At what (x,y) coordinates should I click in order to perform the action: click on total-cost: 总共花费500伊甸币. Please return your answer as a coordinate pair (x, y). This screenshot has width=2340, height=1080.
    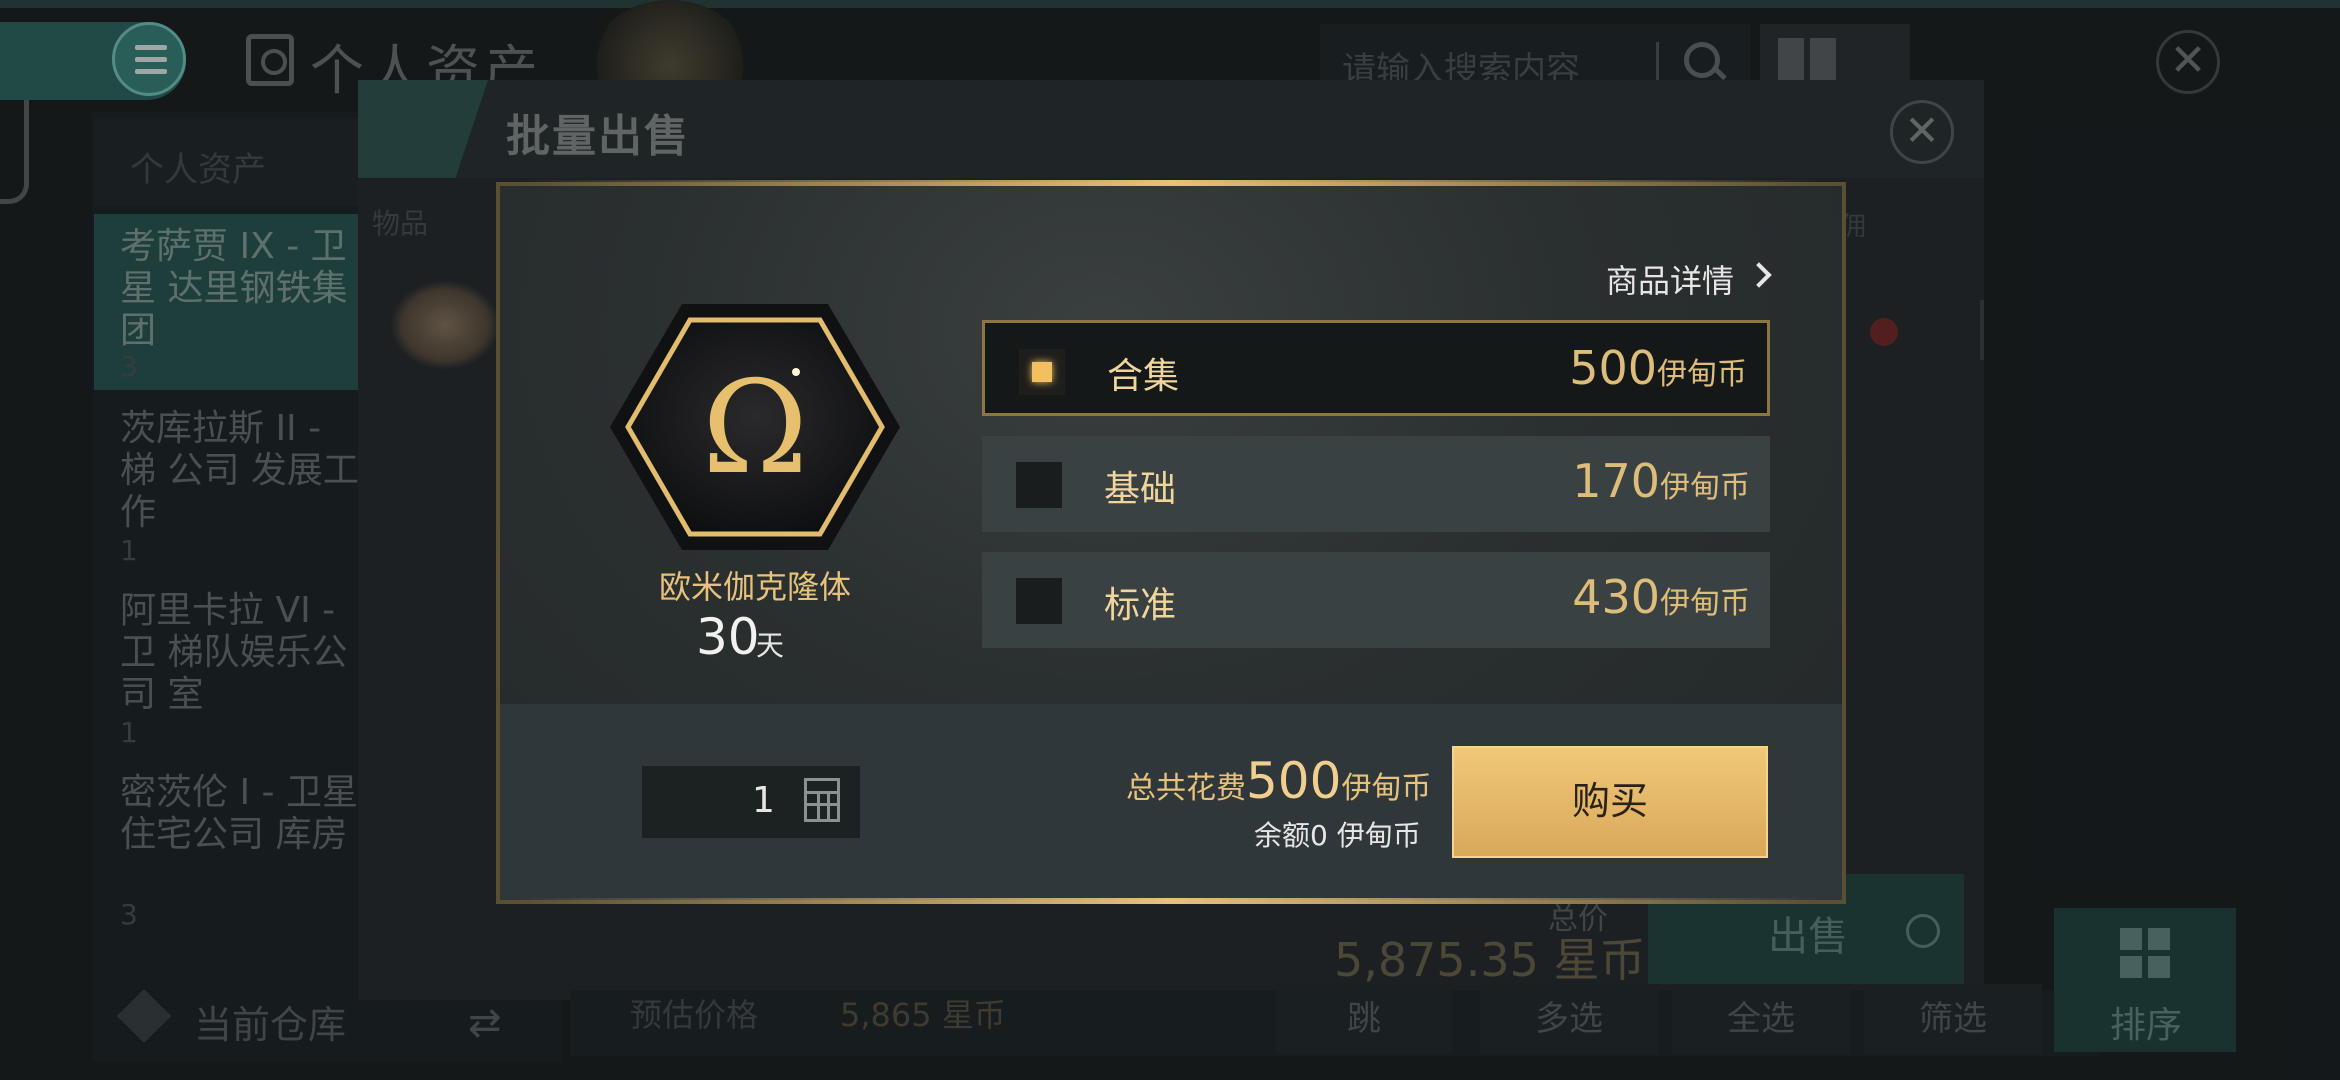
    Looking at the image, I should click on (1279, 781).